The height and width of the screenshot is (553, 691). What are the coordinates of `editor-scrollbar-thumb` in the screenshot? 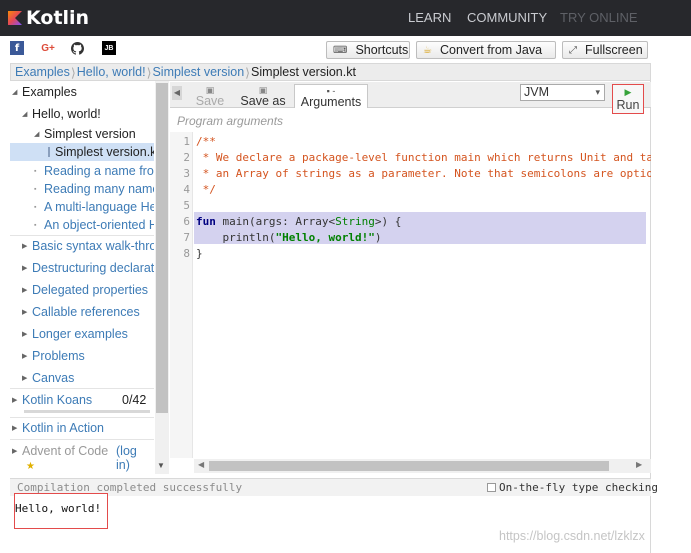 It's located at (409, 466).